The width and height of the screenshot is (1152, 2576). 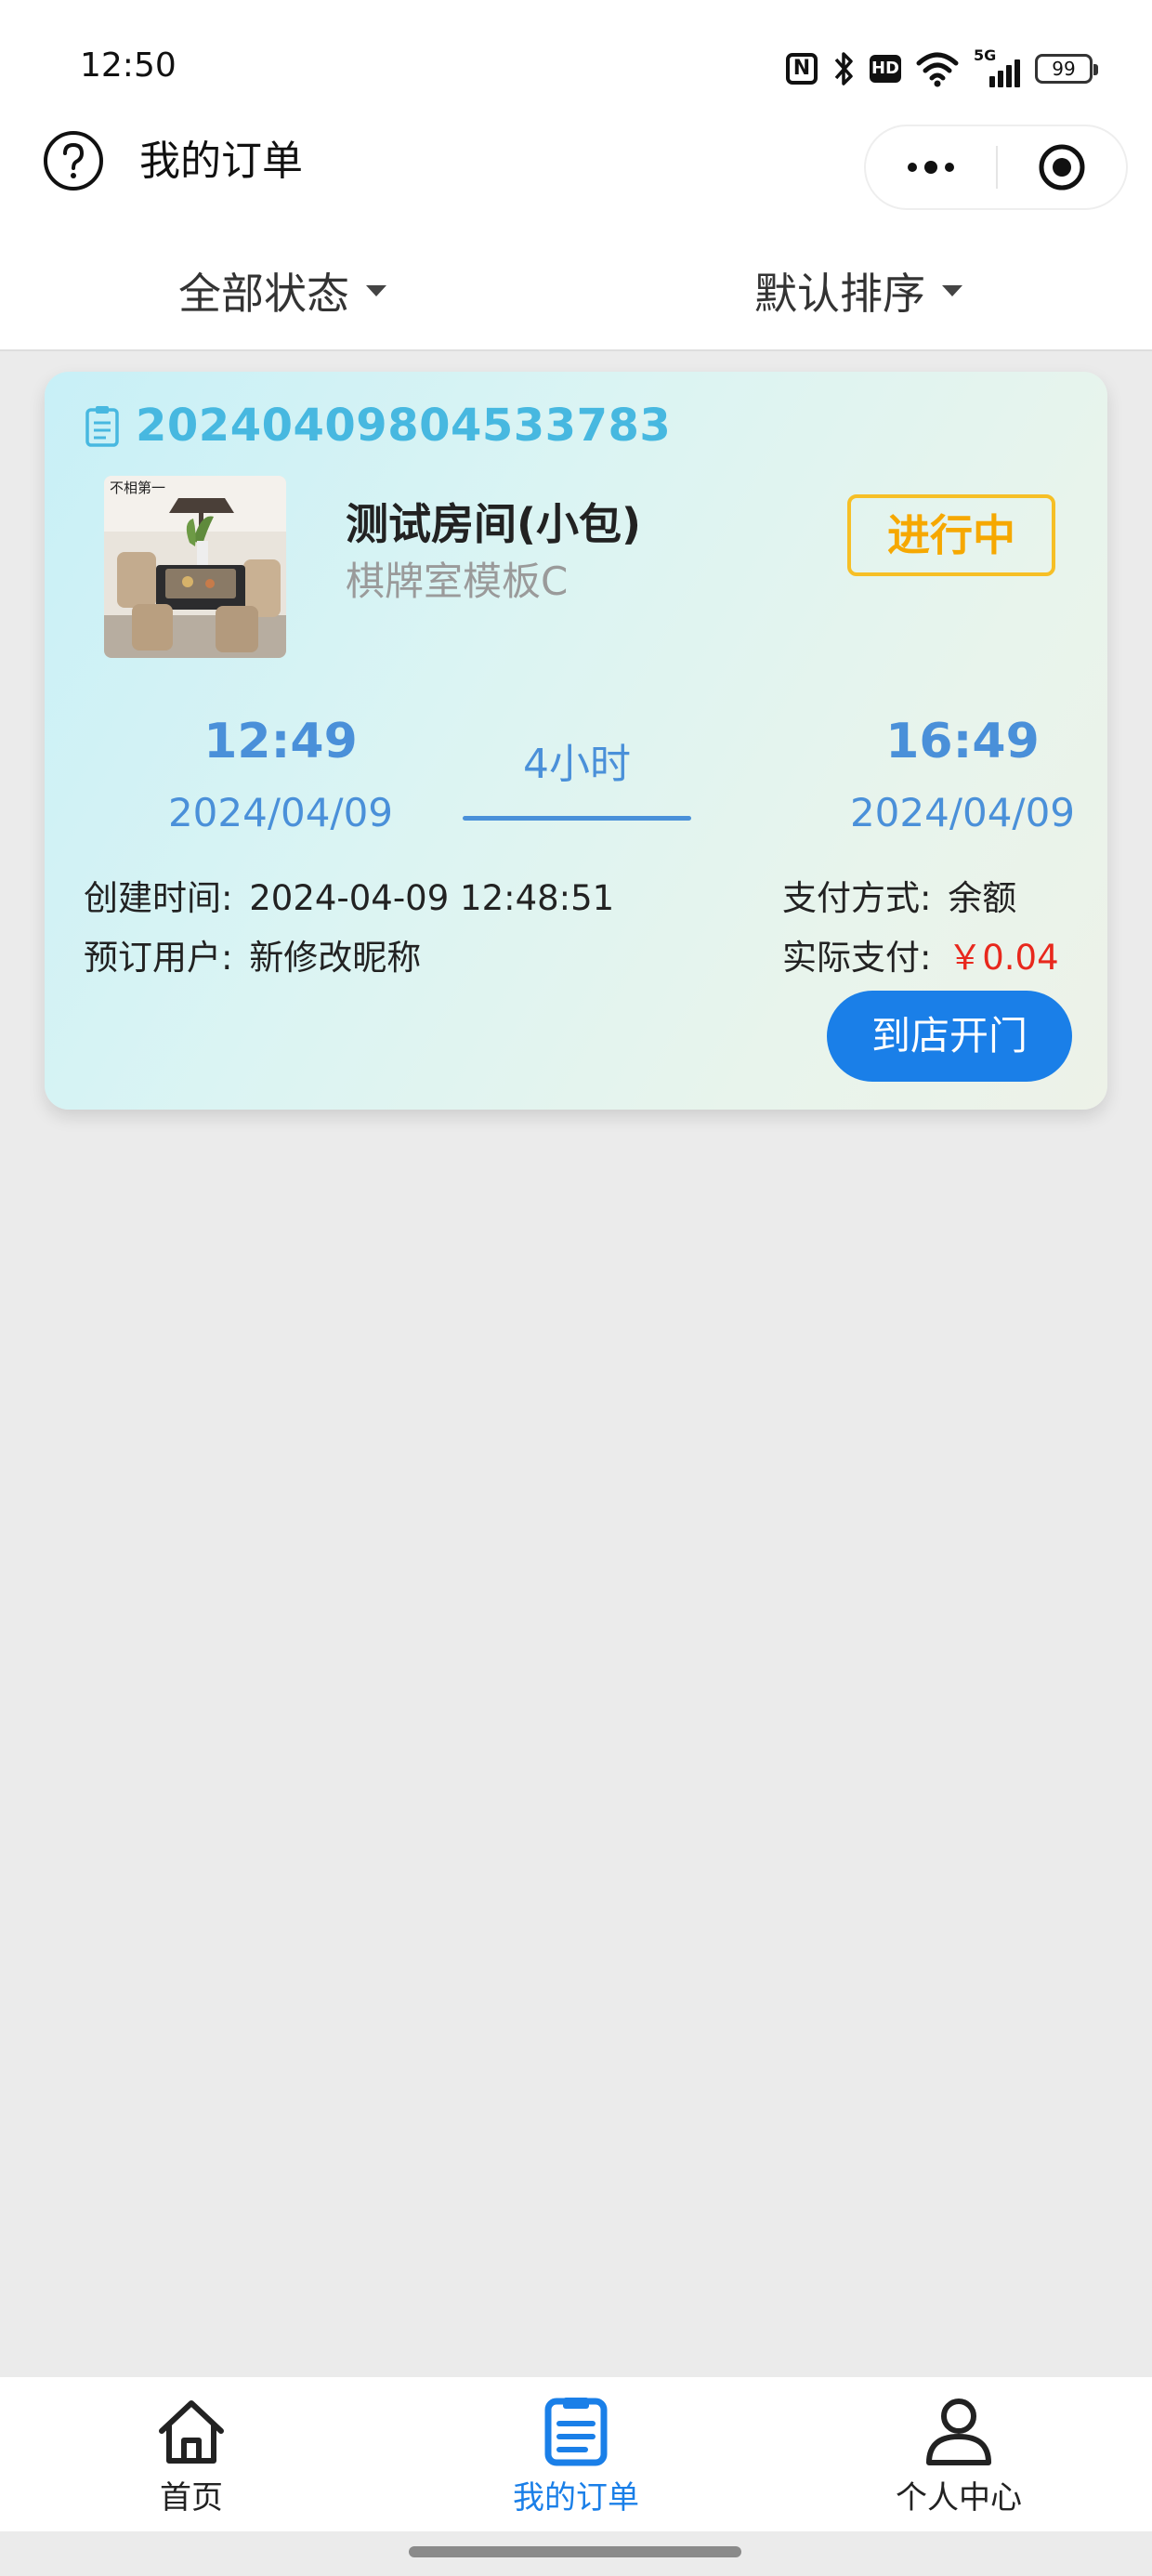 What do you see at coordinates (931, 167) in the screenshot?
I see `more-button` at bounding box center [931, 167].